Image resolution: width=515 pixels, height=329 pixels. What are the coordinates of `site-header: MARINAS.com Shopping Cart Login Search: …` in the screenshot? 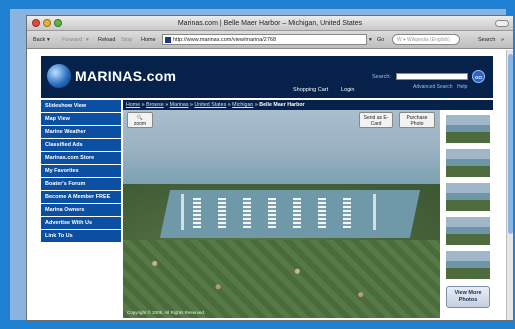 It's located at (267, 77).